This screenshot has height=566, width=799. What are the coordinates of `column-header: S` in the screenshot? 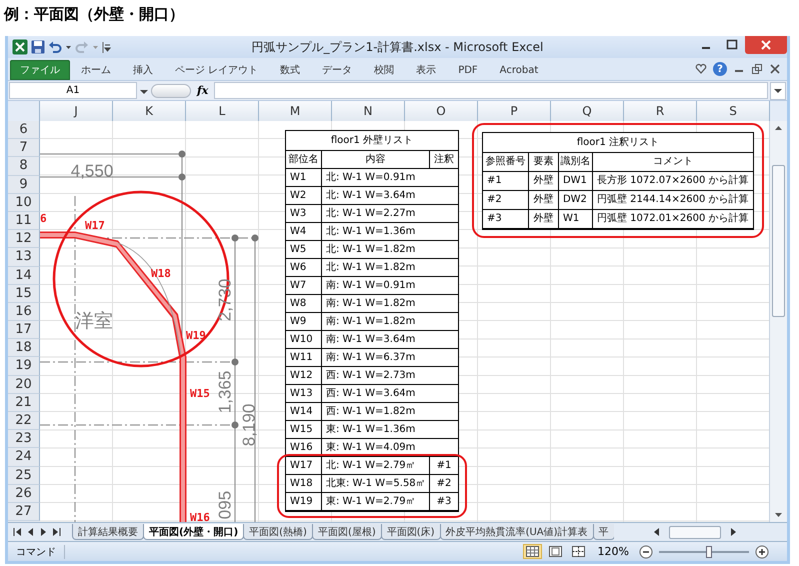 It's located at (733, 111).